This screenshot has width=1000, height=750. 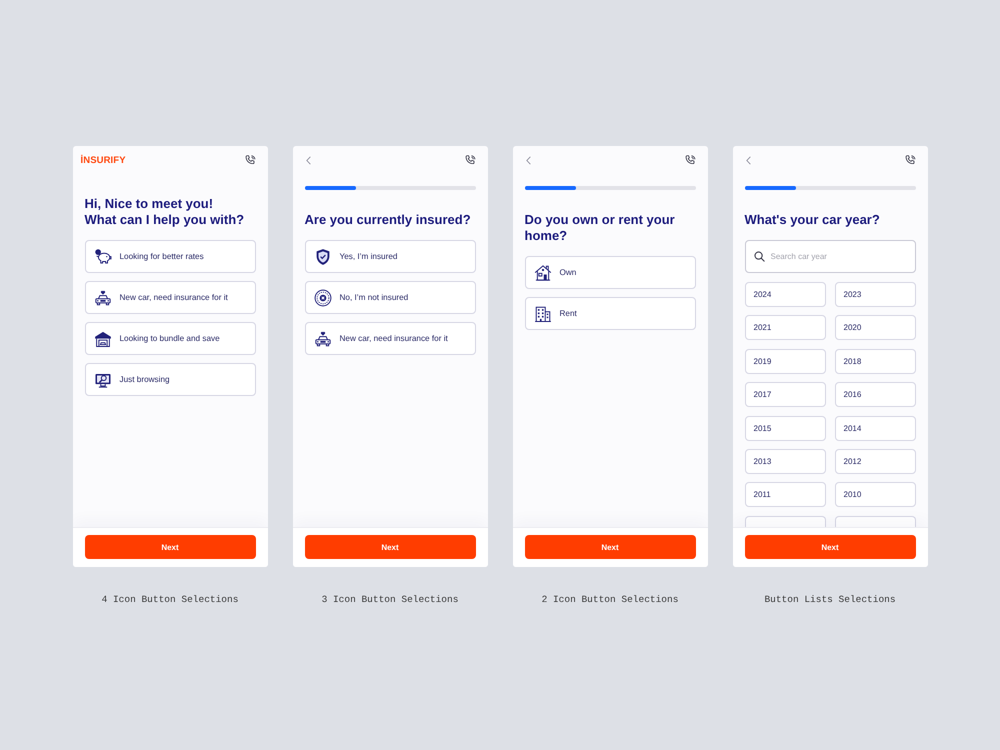 I want to click on option-button: Just browsing, so click(x=170, y=379).